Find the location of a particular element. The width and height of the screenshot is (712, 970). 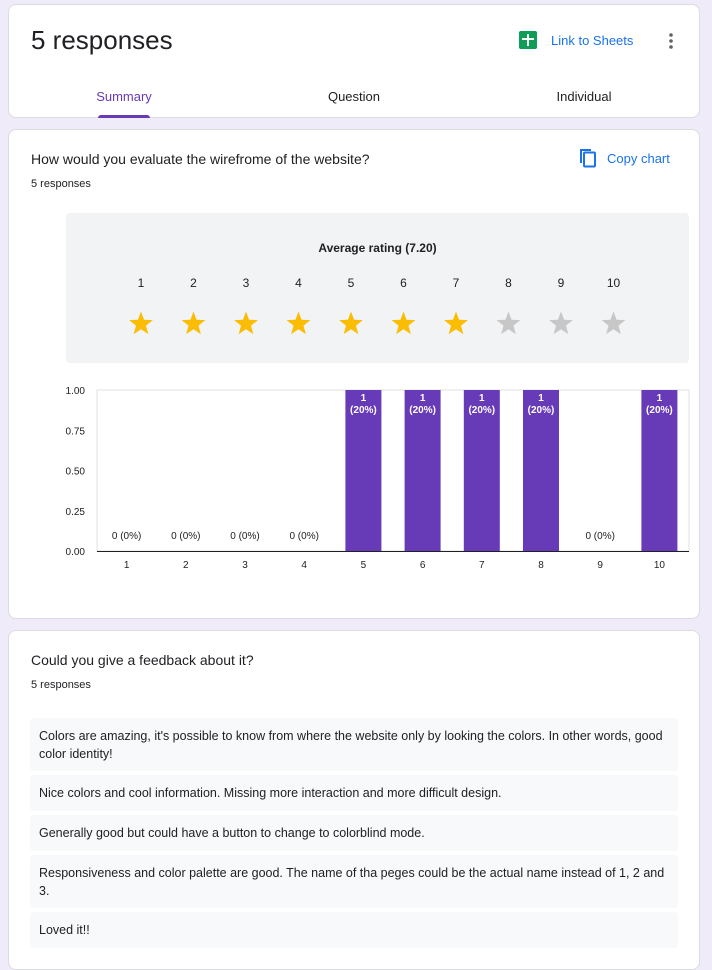

x-tick-label: 6 is located at coordinates (423, 565).